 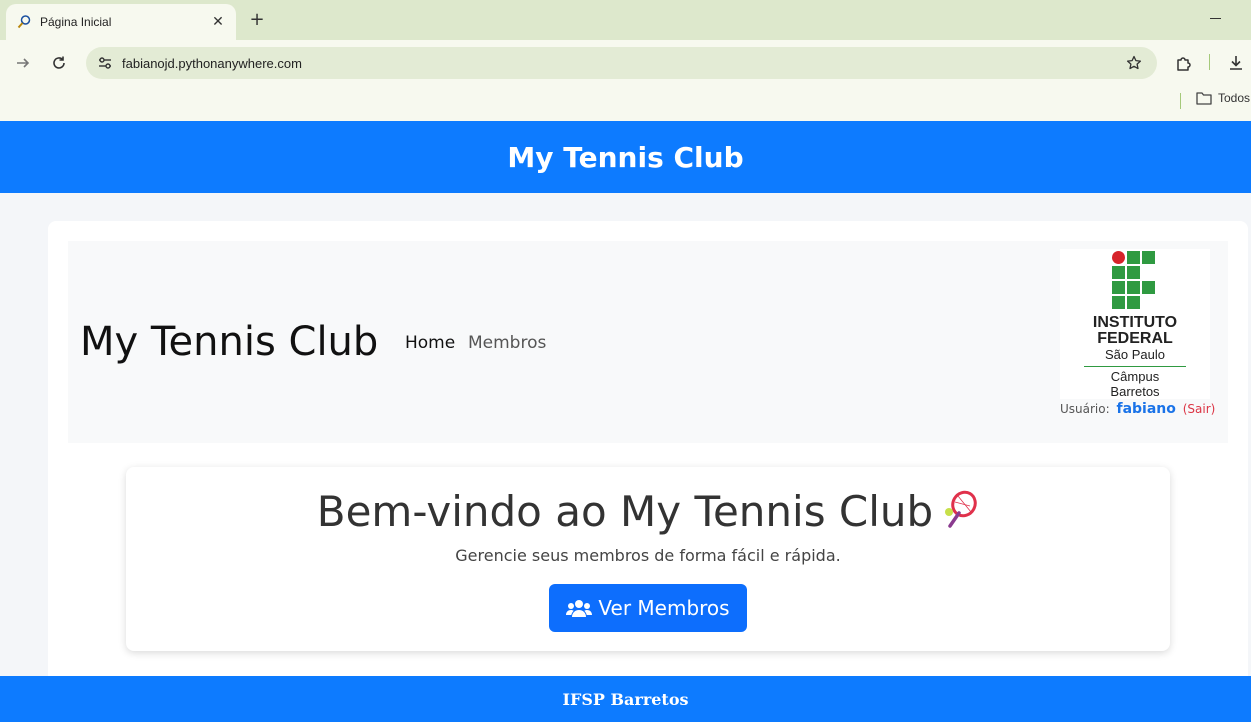 I want to click on tennis-favicon-icon, so click(x=24, y=22).